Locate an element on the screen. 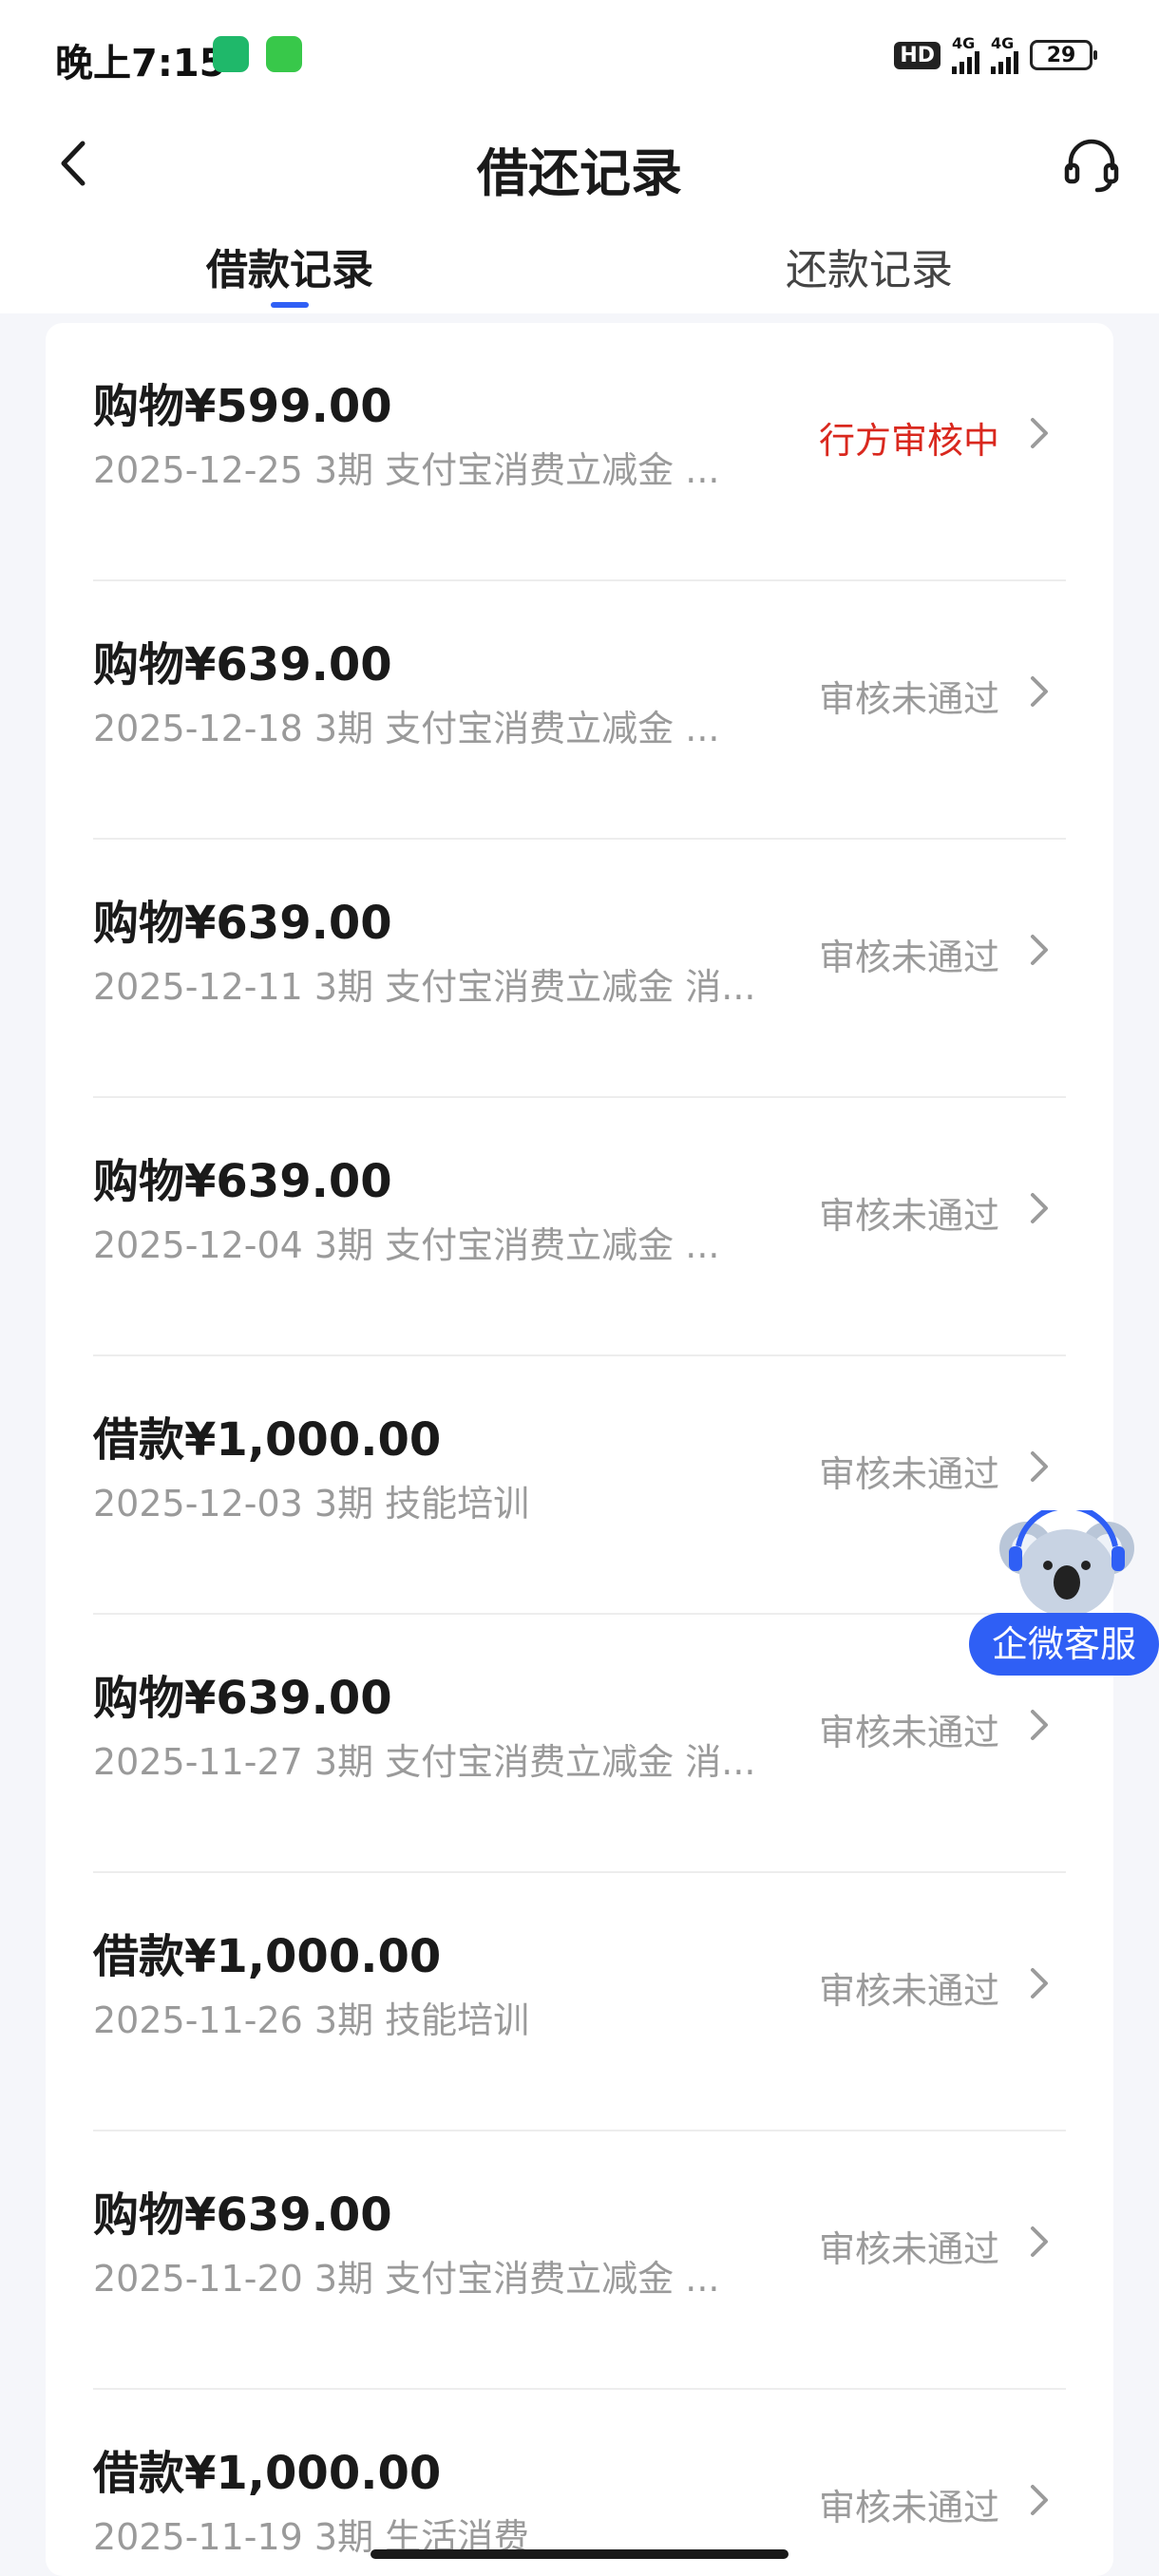  home-indicator is located at coordinates (579, 2554).